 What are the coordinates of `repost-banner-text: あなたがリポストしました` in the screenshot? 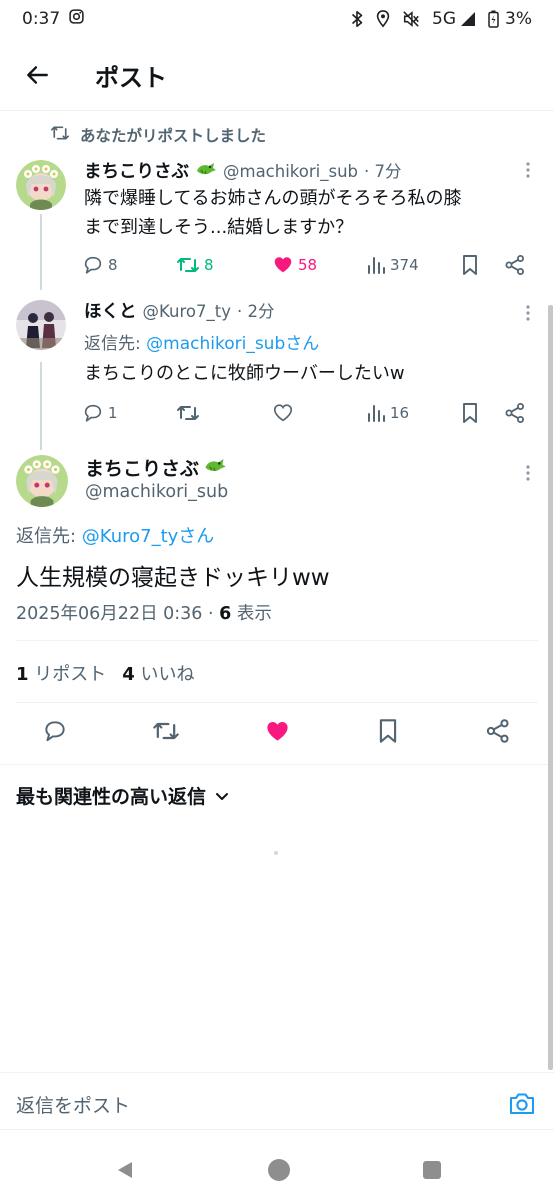 It's located at (173, 136).